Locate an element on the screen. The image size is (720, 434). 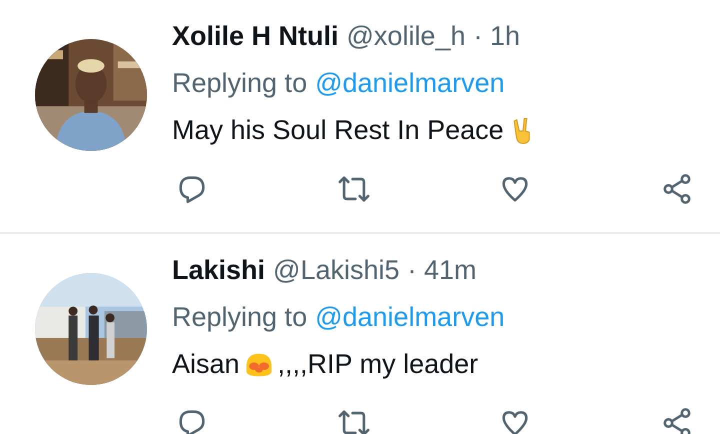
tweet-text: May his Soul Rest In Peace is located at coordinates (338, 130).